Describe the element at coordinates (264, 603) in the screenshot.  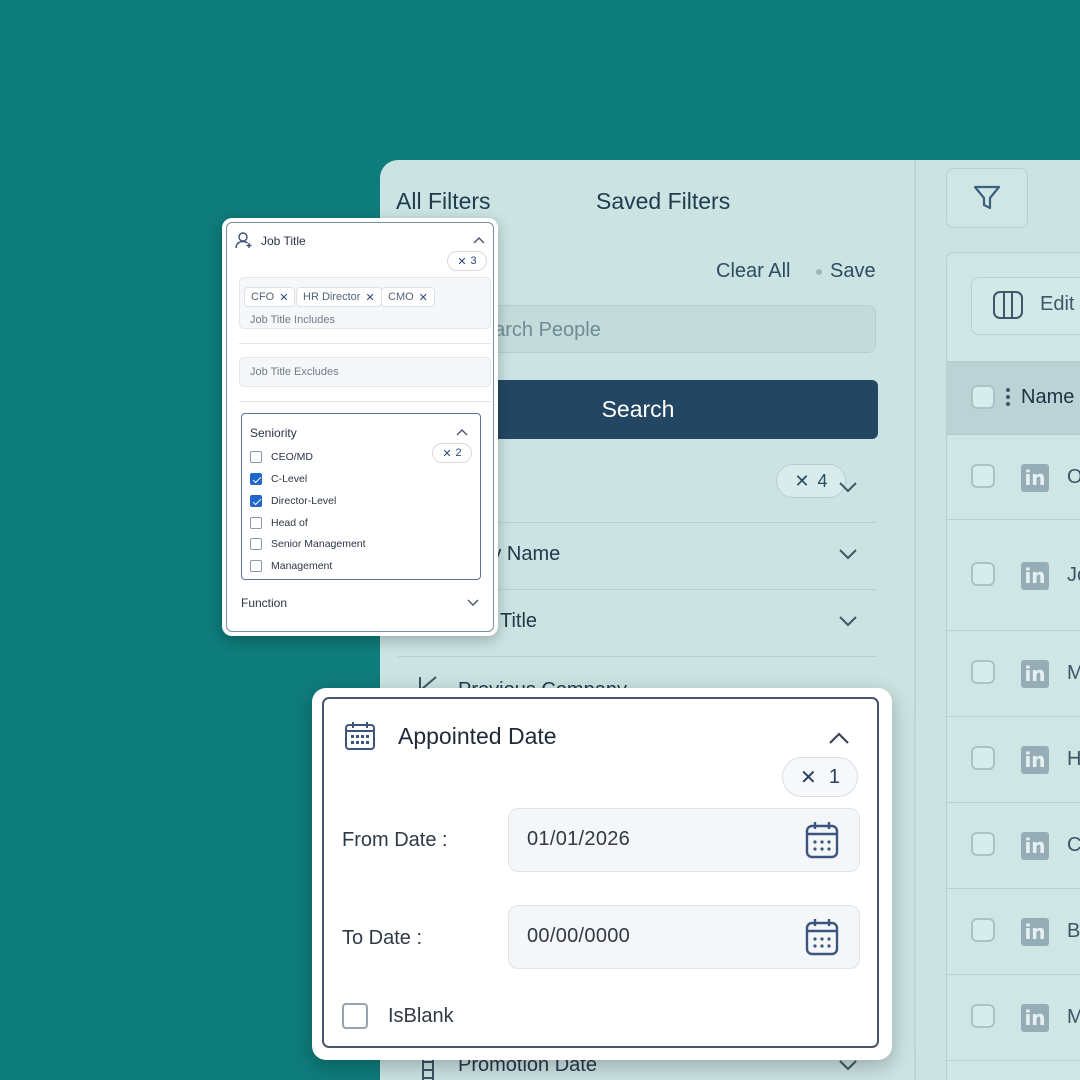
I see `function-heading: Function` at that location.